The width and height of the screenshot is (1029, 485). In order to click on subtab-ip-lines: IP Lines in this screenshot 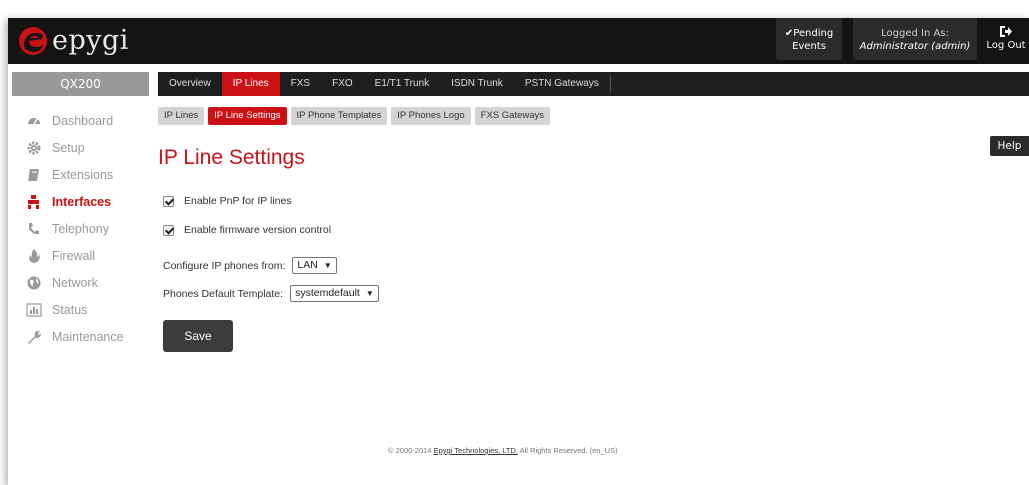, I will do `click(181, 116)`.